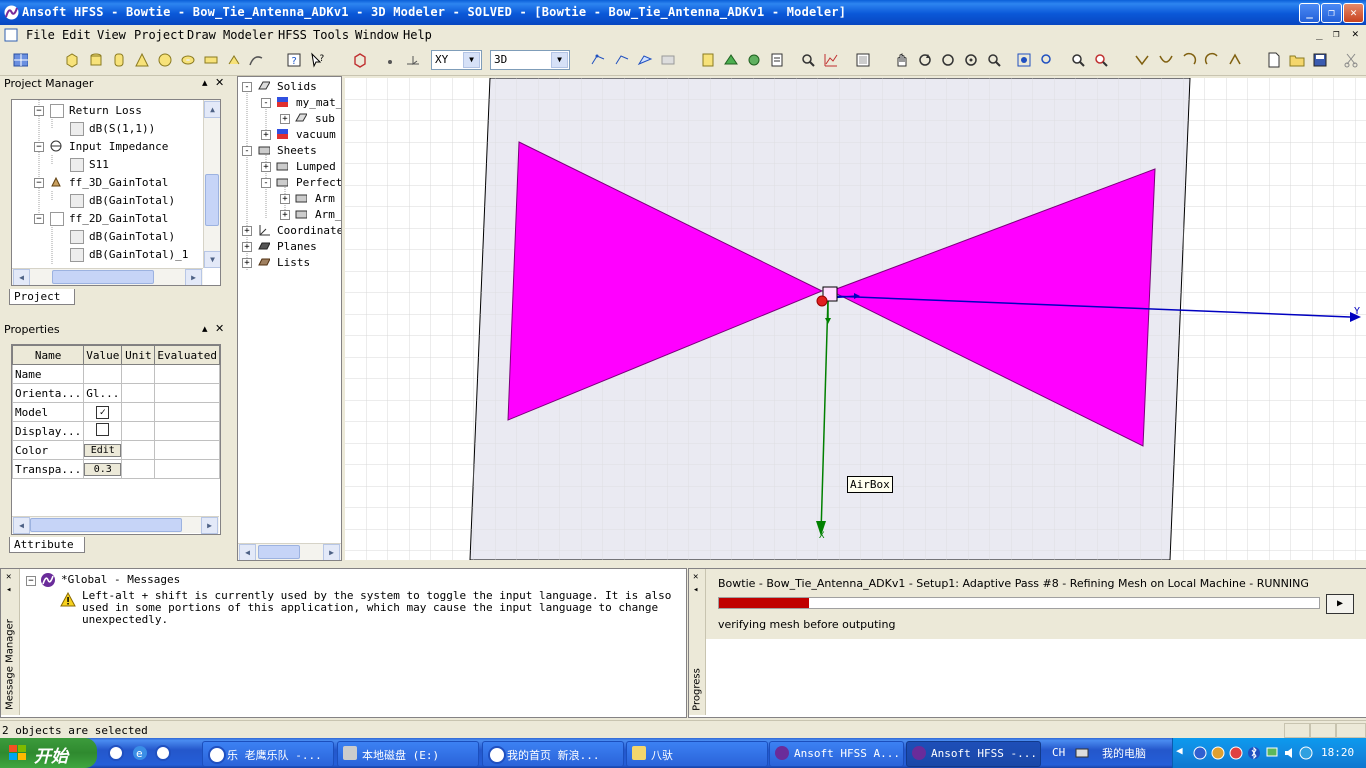 This screenshot has width=1366, height=768. I want to click on mesh-icon, so click(20, 59).